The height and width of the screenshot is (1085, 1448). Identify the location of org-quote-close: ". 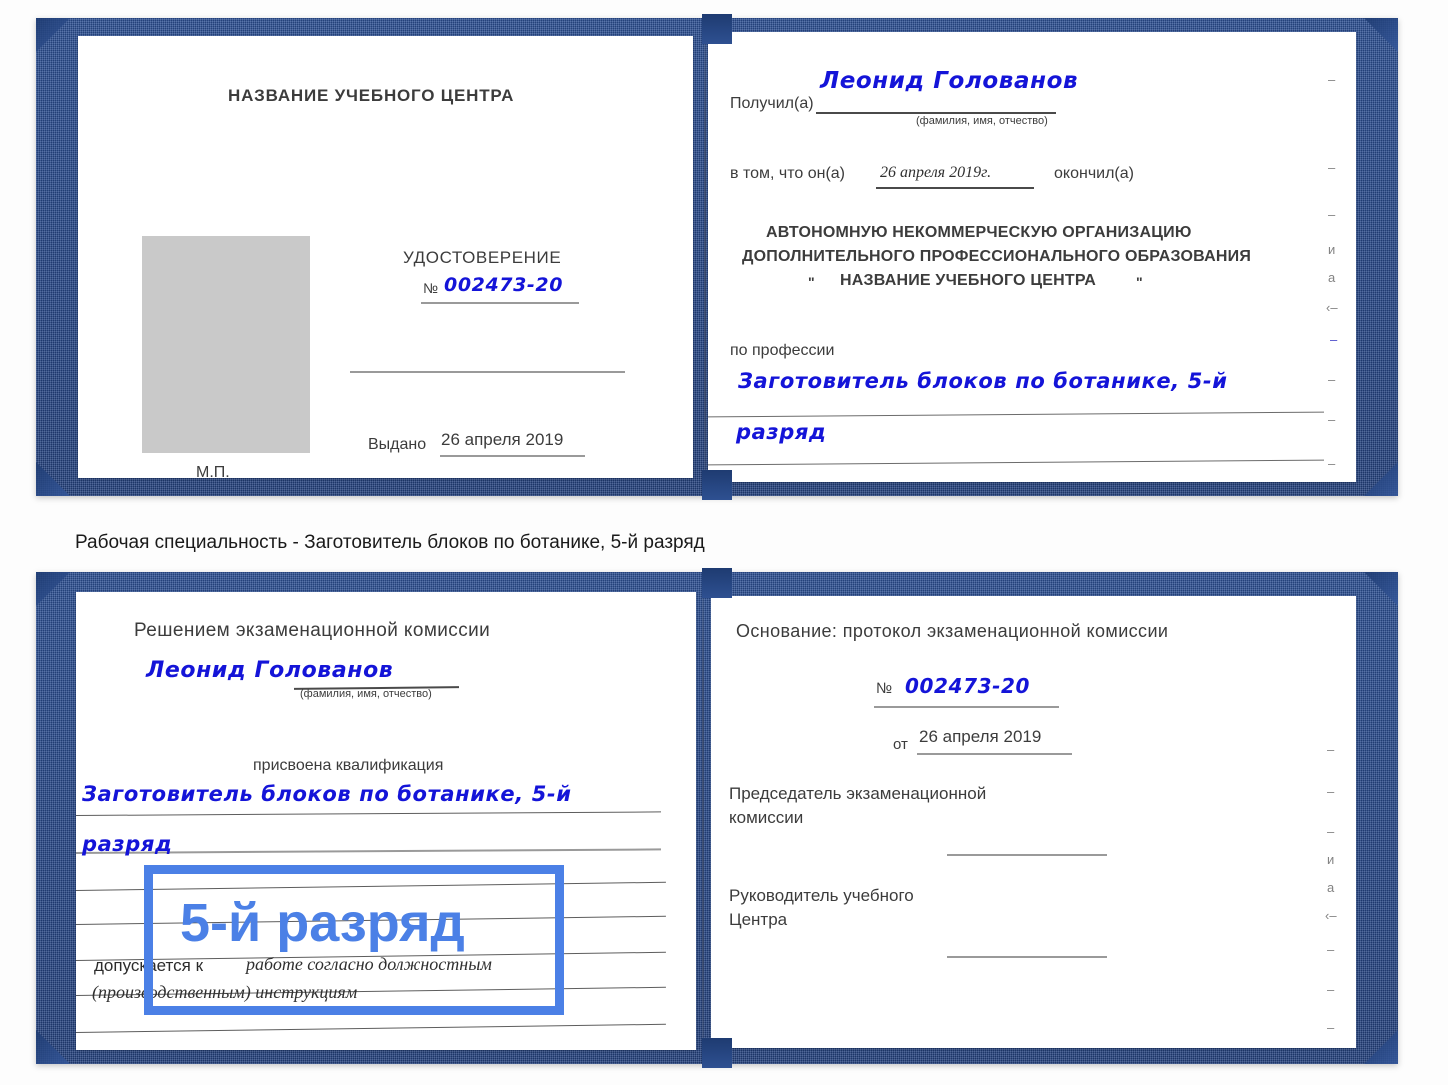
(1139, 282).